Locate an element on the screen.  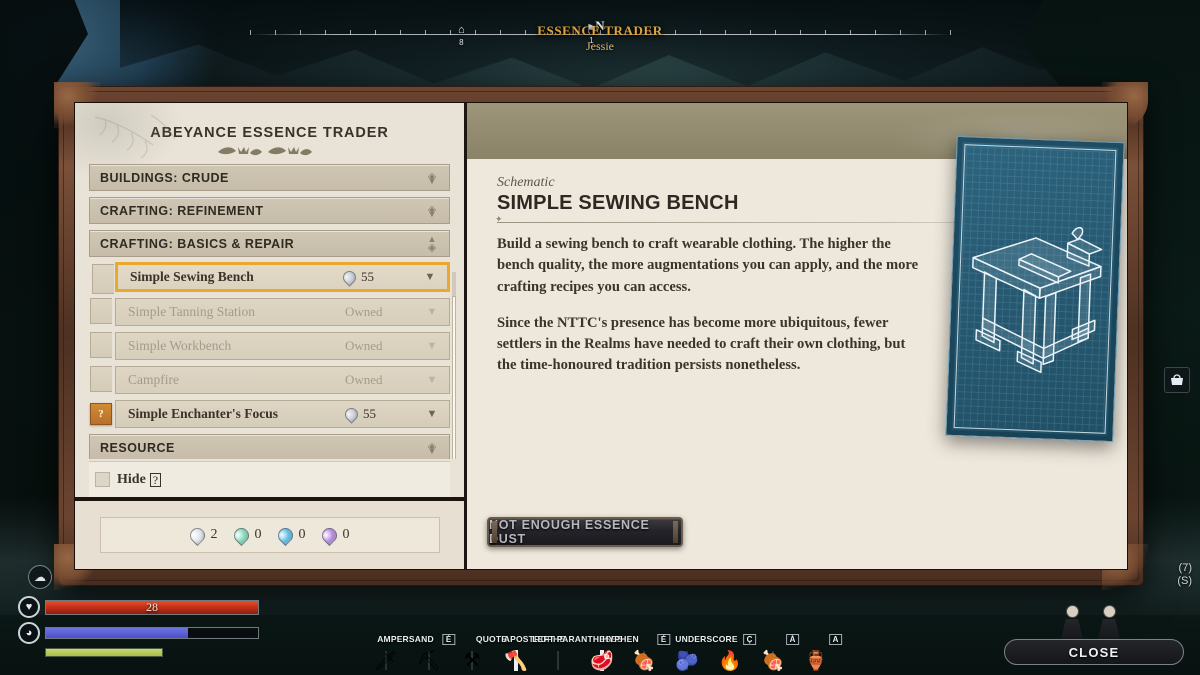
panel-title: ABEYANCE ESSENCE TRADER is located at coordinates (269, 133).